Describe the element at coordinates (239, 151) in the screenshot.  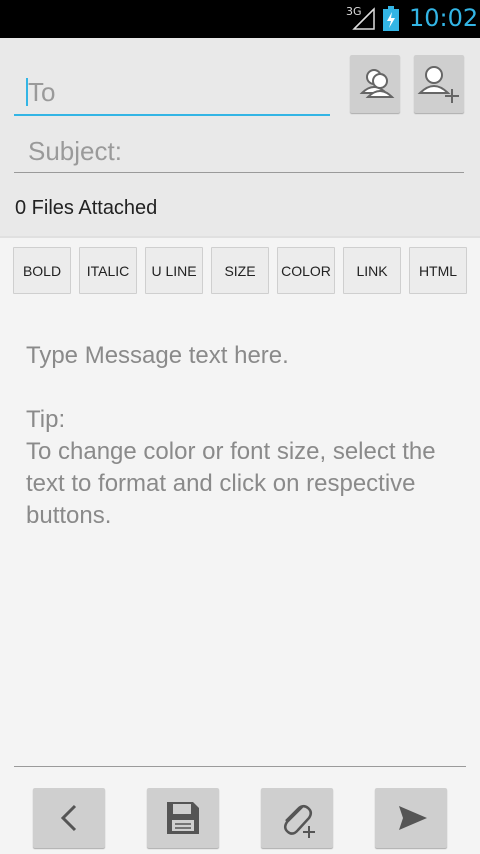
I see `subject-input: Subject:` at that location.